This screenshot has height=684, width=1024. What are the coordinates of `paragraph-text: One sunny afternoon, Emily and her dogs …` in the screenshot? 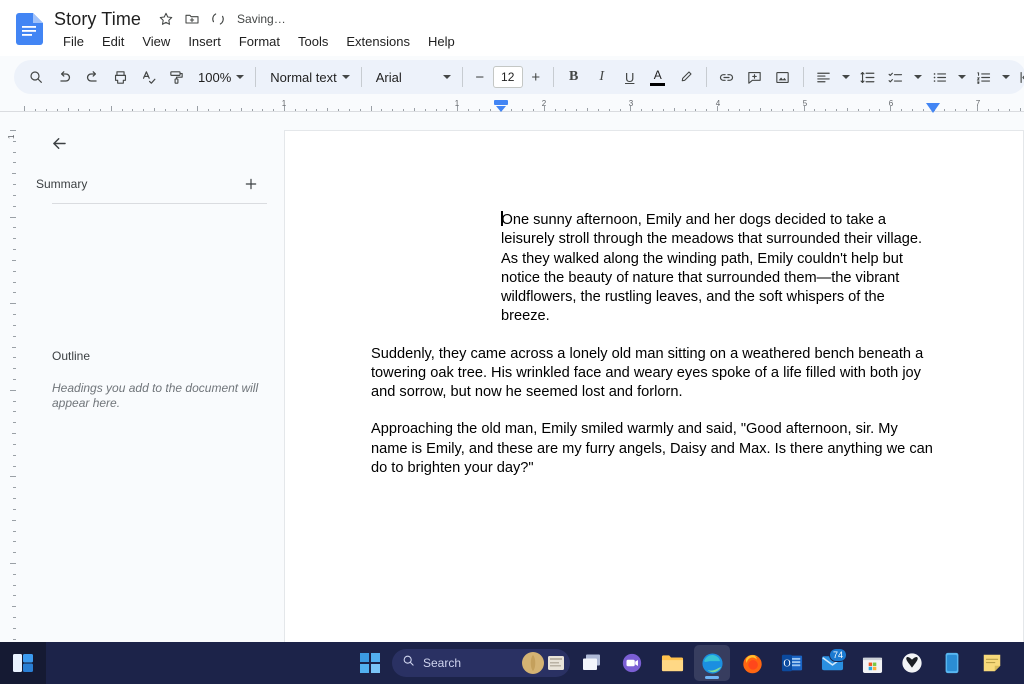 It's located at (712, 268).